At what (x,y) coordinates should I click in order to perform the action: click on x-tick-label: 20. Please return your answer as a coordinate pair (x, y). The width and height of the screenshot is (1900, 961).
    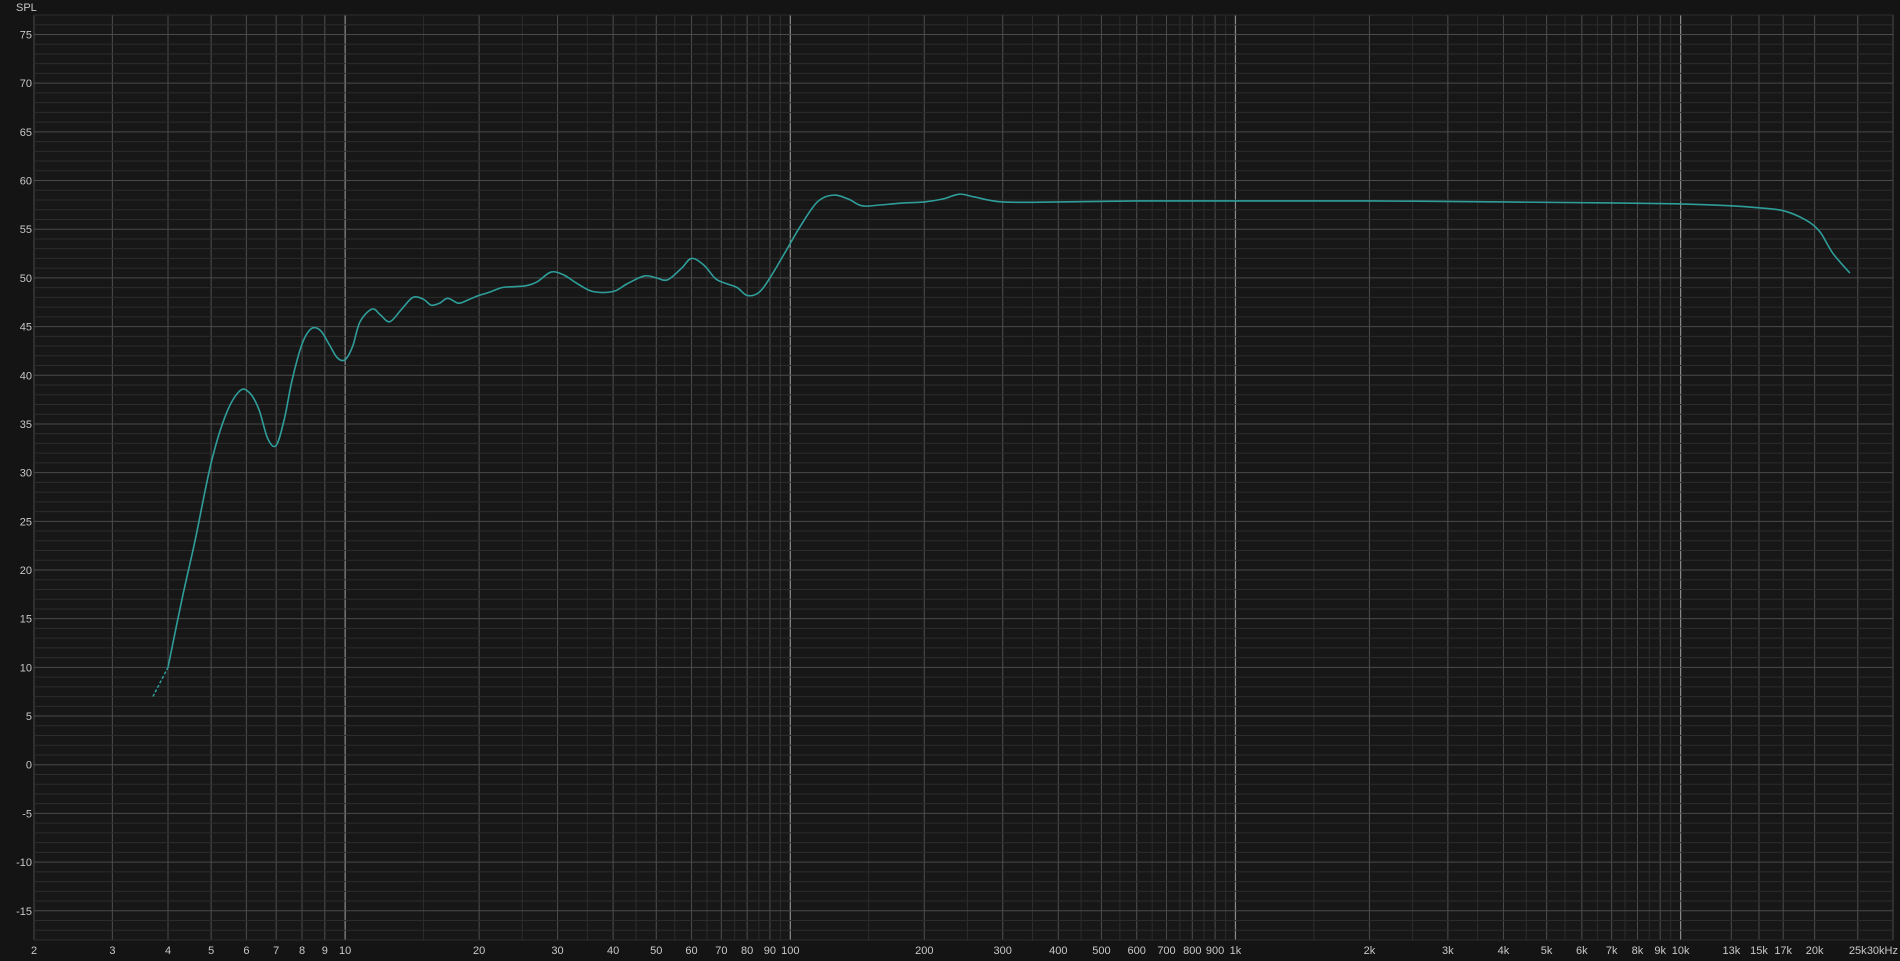
    Looking at the image, I should click on (479, 951).